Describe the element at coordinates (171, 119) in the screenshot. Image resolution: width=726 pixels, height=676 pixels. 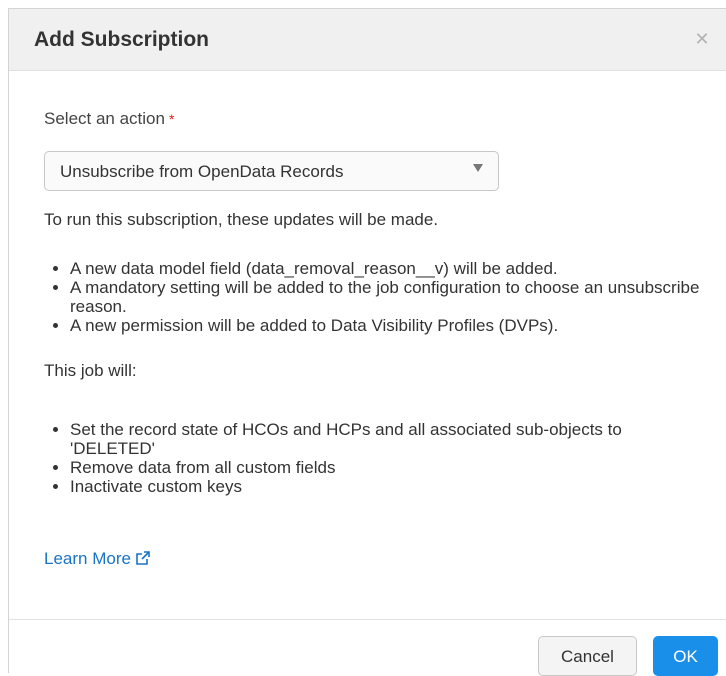
I see `required-marker: *` at that location.